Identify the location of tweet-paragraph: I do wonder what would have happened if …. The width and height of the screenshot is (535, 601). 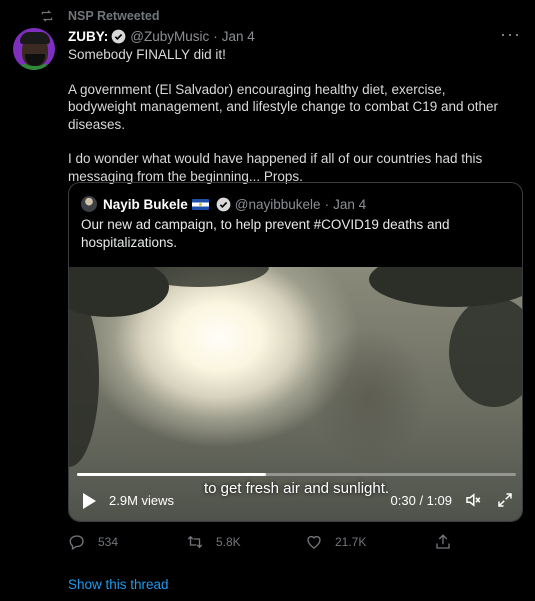
(275, 167).